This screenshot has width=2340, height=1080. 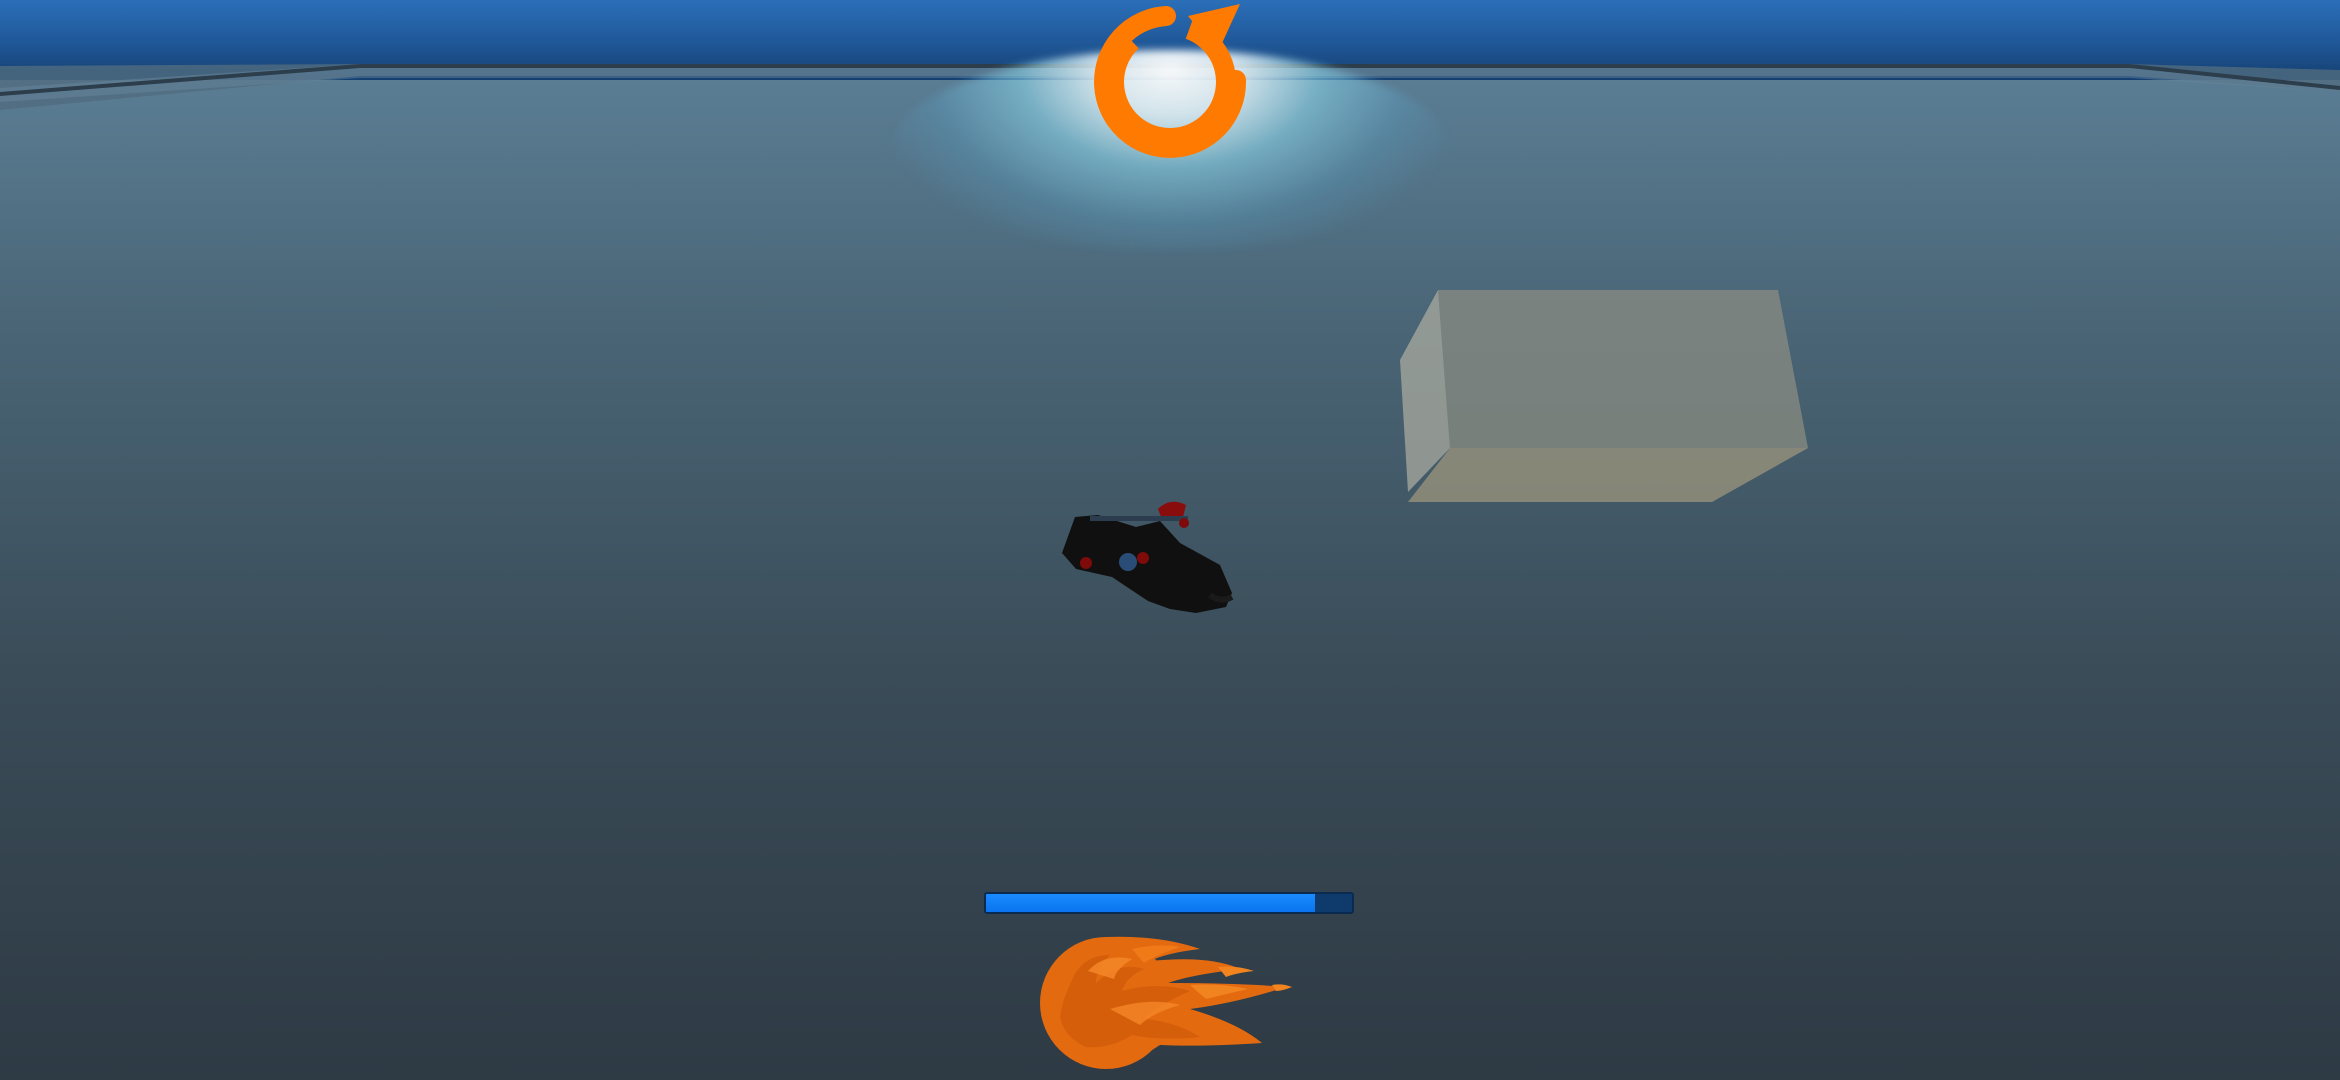 I want to click on boost-button, so click(x=1170, y=1000).